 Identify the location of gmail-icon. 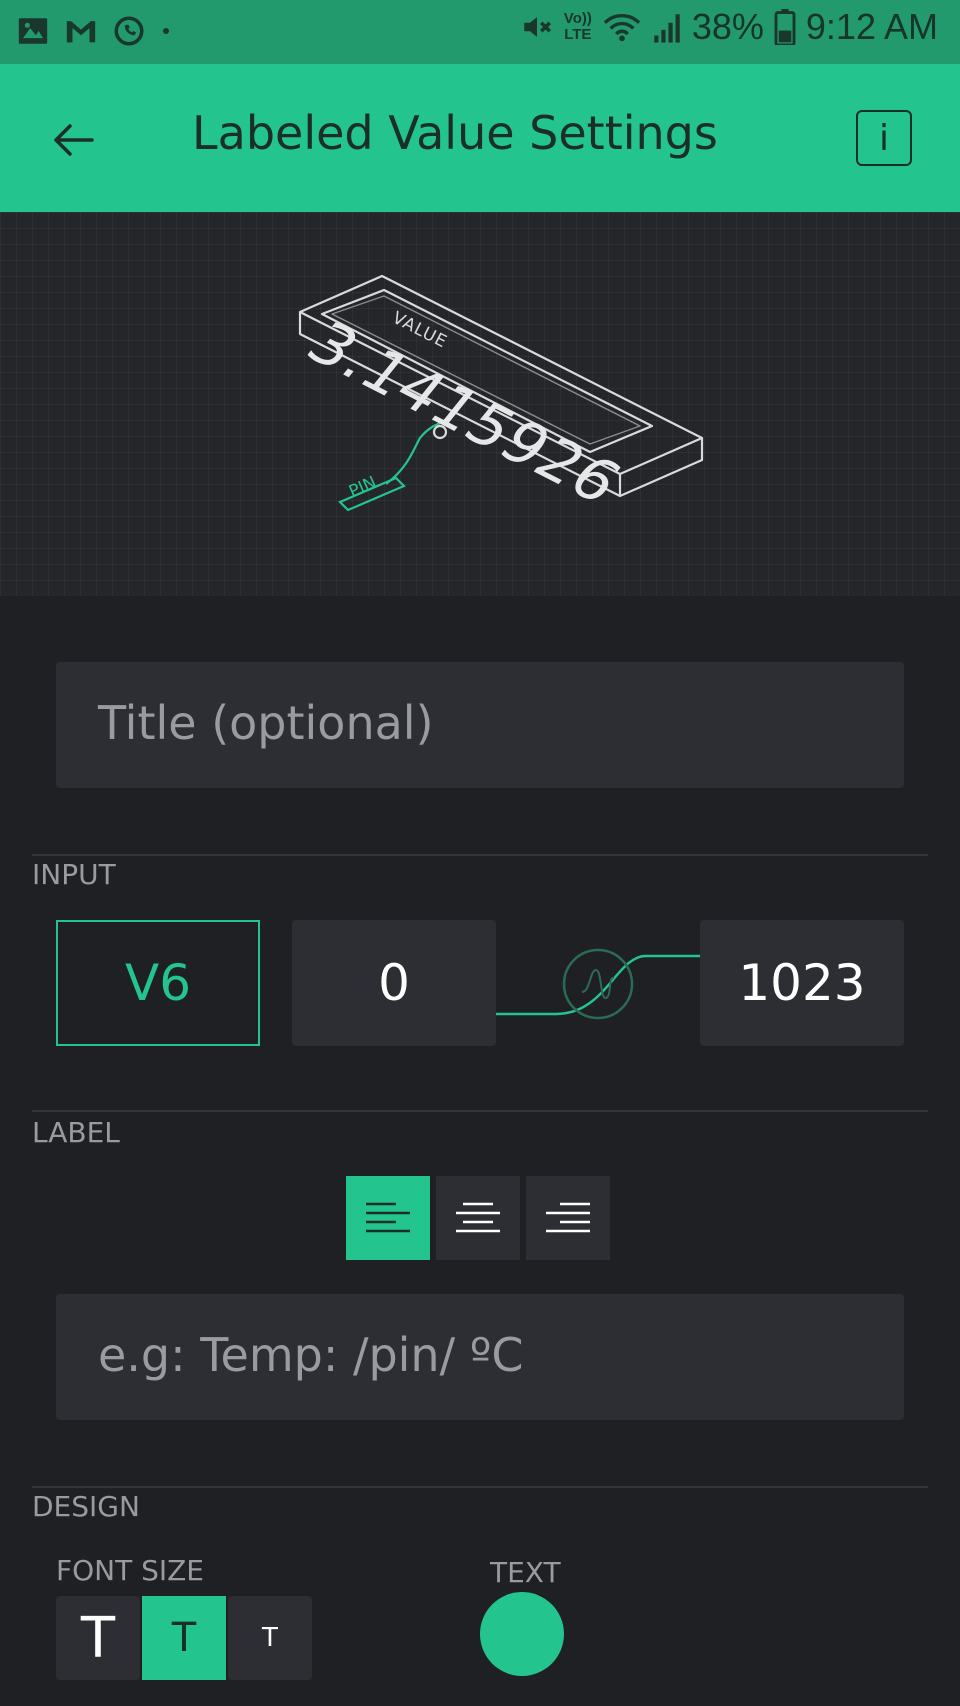
(81, 32).